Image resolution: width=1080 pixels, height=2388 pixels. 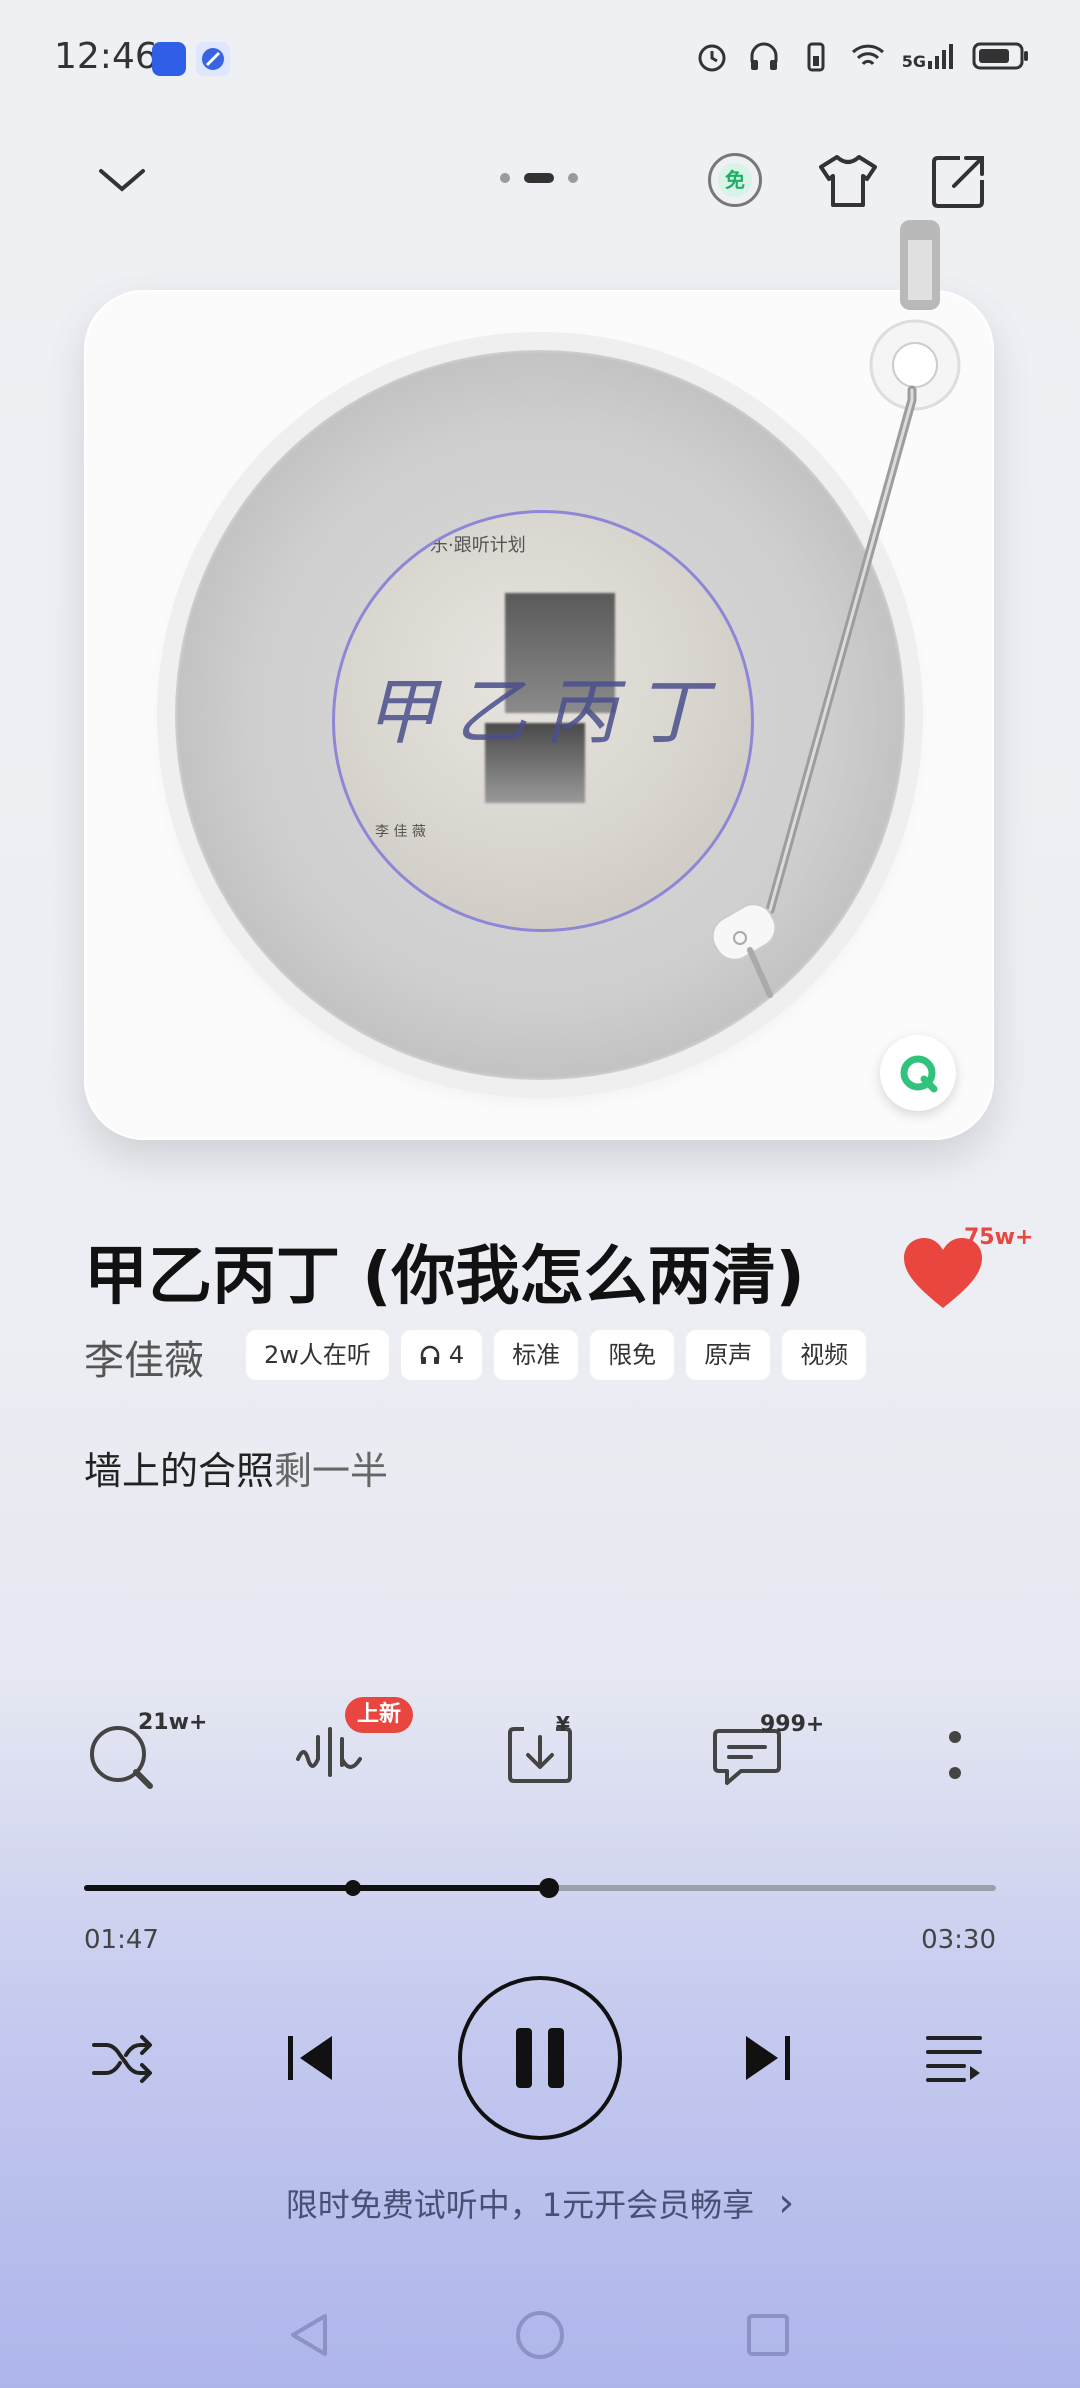 I want to click on listen-together-count: 4, so click(x=456, y=1355).